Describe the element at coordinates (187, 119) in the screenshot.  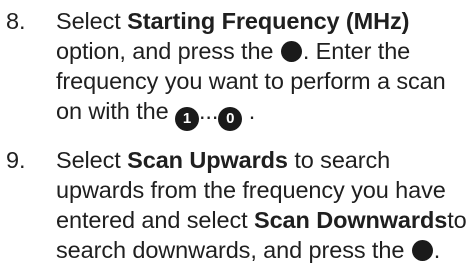
I see `number-key-1-icon: 1` at that location.